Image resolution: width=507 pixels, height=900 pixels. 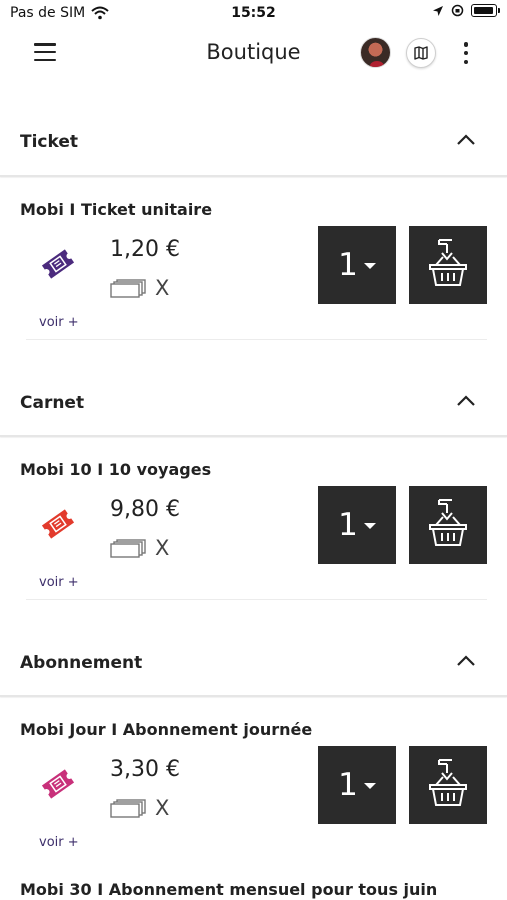 What do you see at coordinates (116, 469) in the screenshot?
I see `product-name: Mobi 10 I 10 voyages` at bounding box center [116, 469].